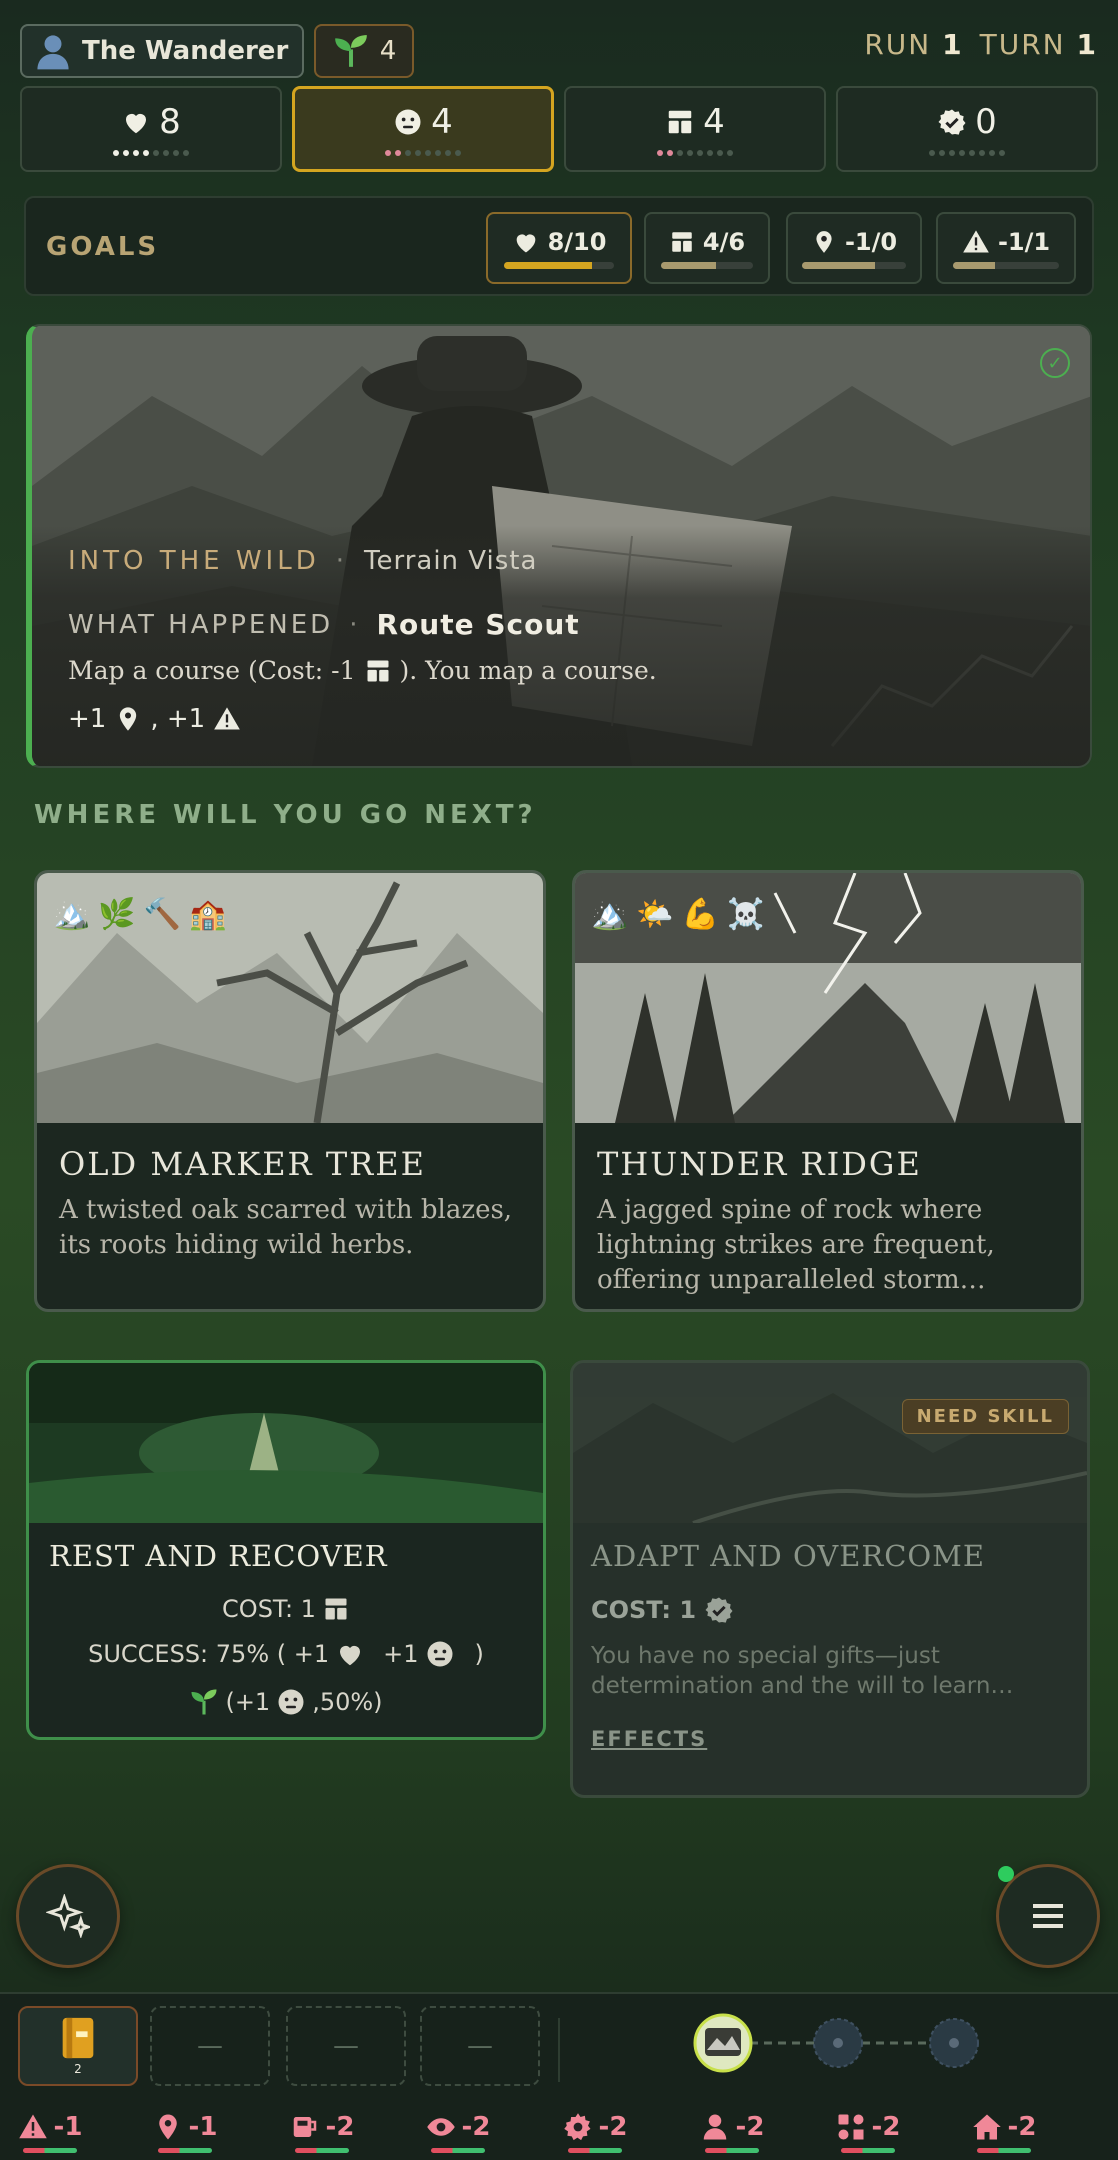 The width and height of the screenshot is (1118, 2160). What do you see at coordinates (441, 2127) in the screenshot?
I see `eye-icon` at bounding box center [441, 2127].